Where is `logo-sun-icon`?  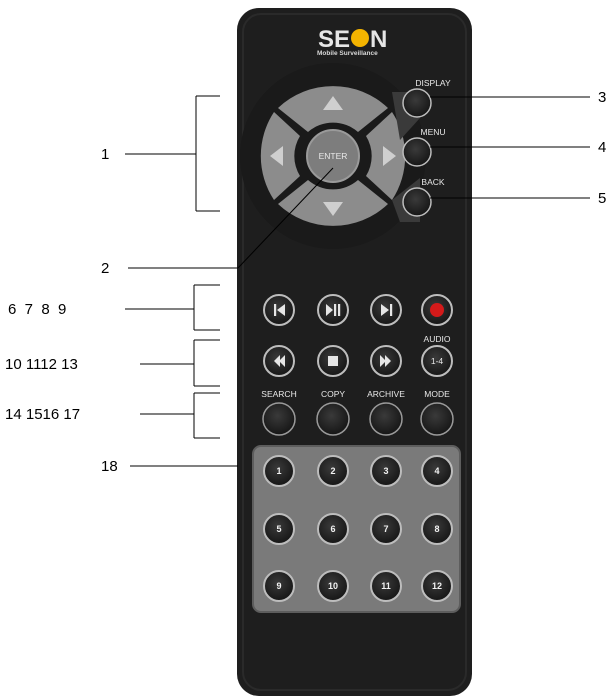
logo-sun-icon is located at coordinates (360, 38).